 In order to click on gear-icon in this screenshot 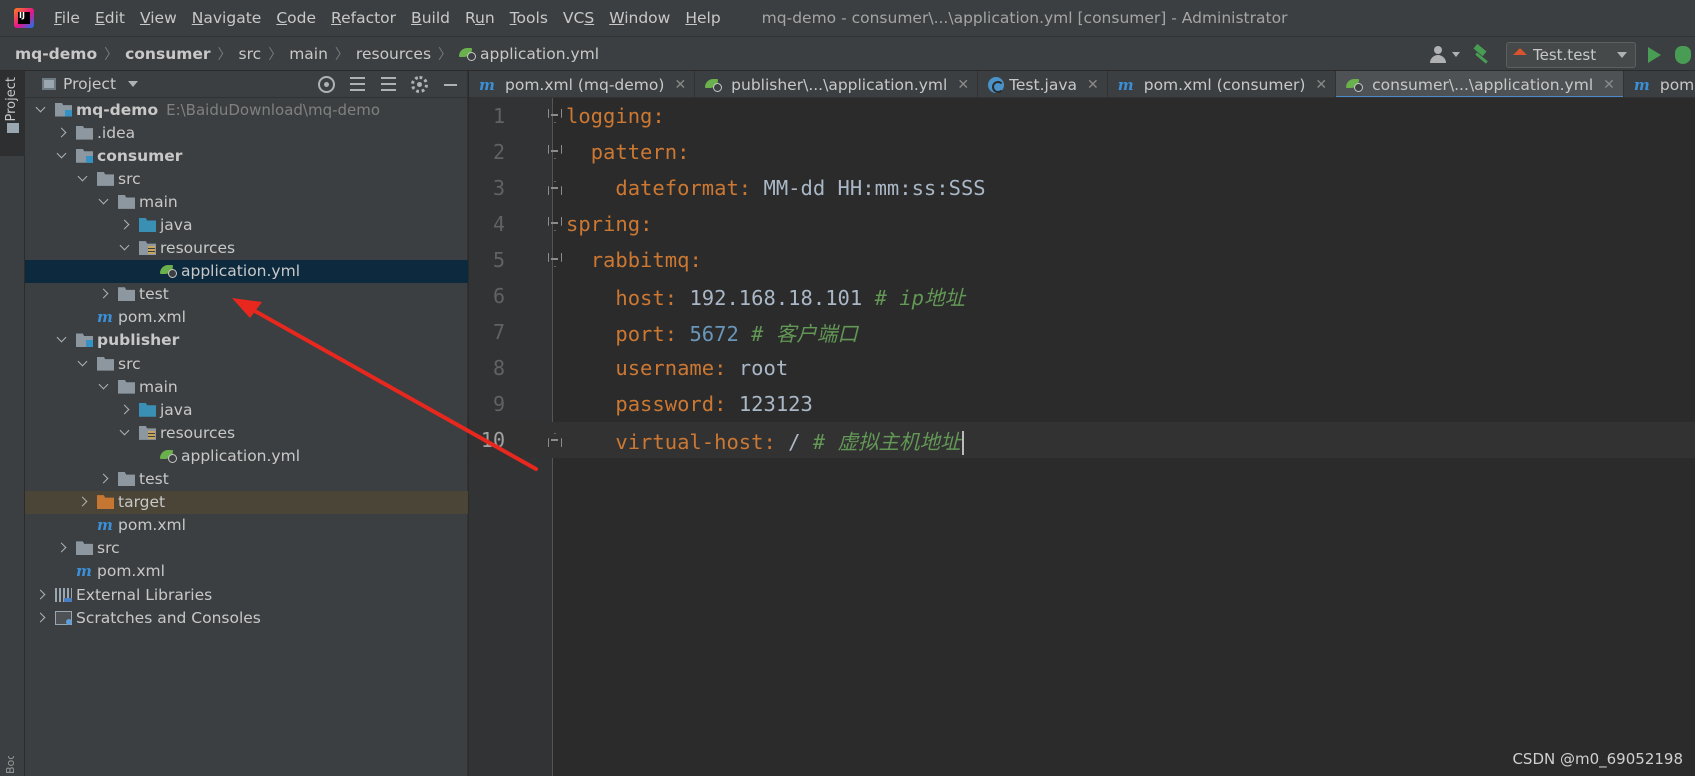, I will do `click(419, 84)`.